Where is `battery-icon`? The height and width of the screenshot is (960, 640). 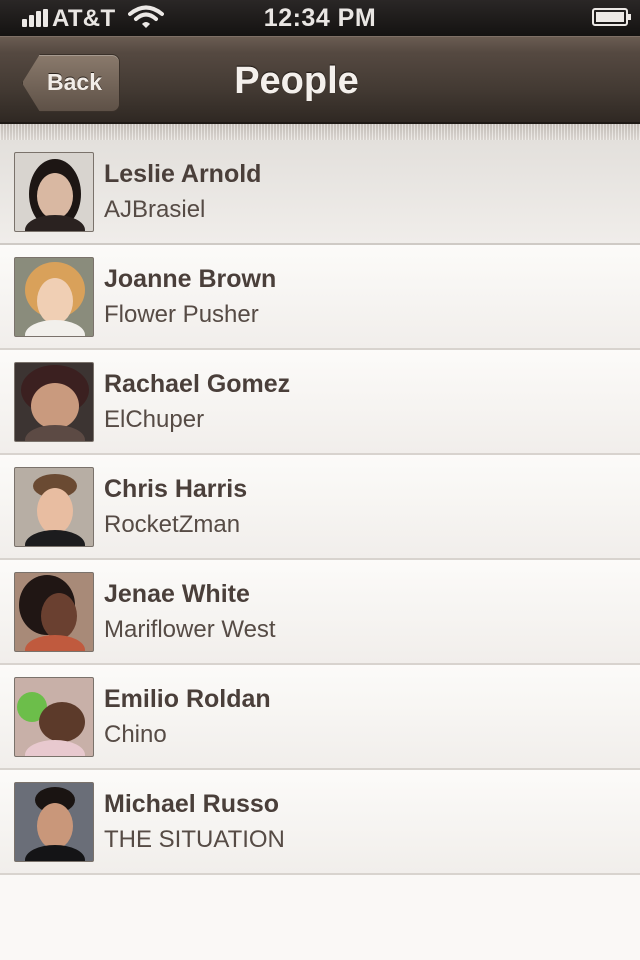
battery-icon is located at coordinates (611, 17).